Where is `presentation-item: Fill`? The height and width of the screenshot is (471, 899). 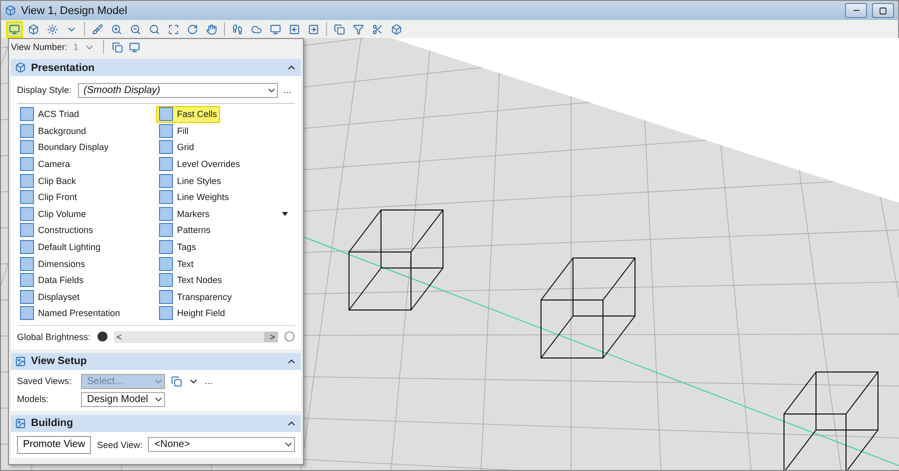 presentation-item: Fill is located at coordinates (225, 131).